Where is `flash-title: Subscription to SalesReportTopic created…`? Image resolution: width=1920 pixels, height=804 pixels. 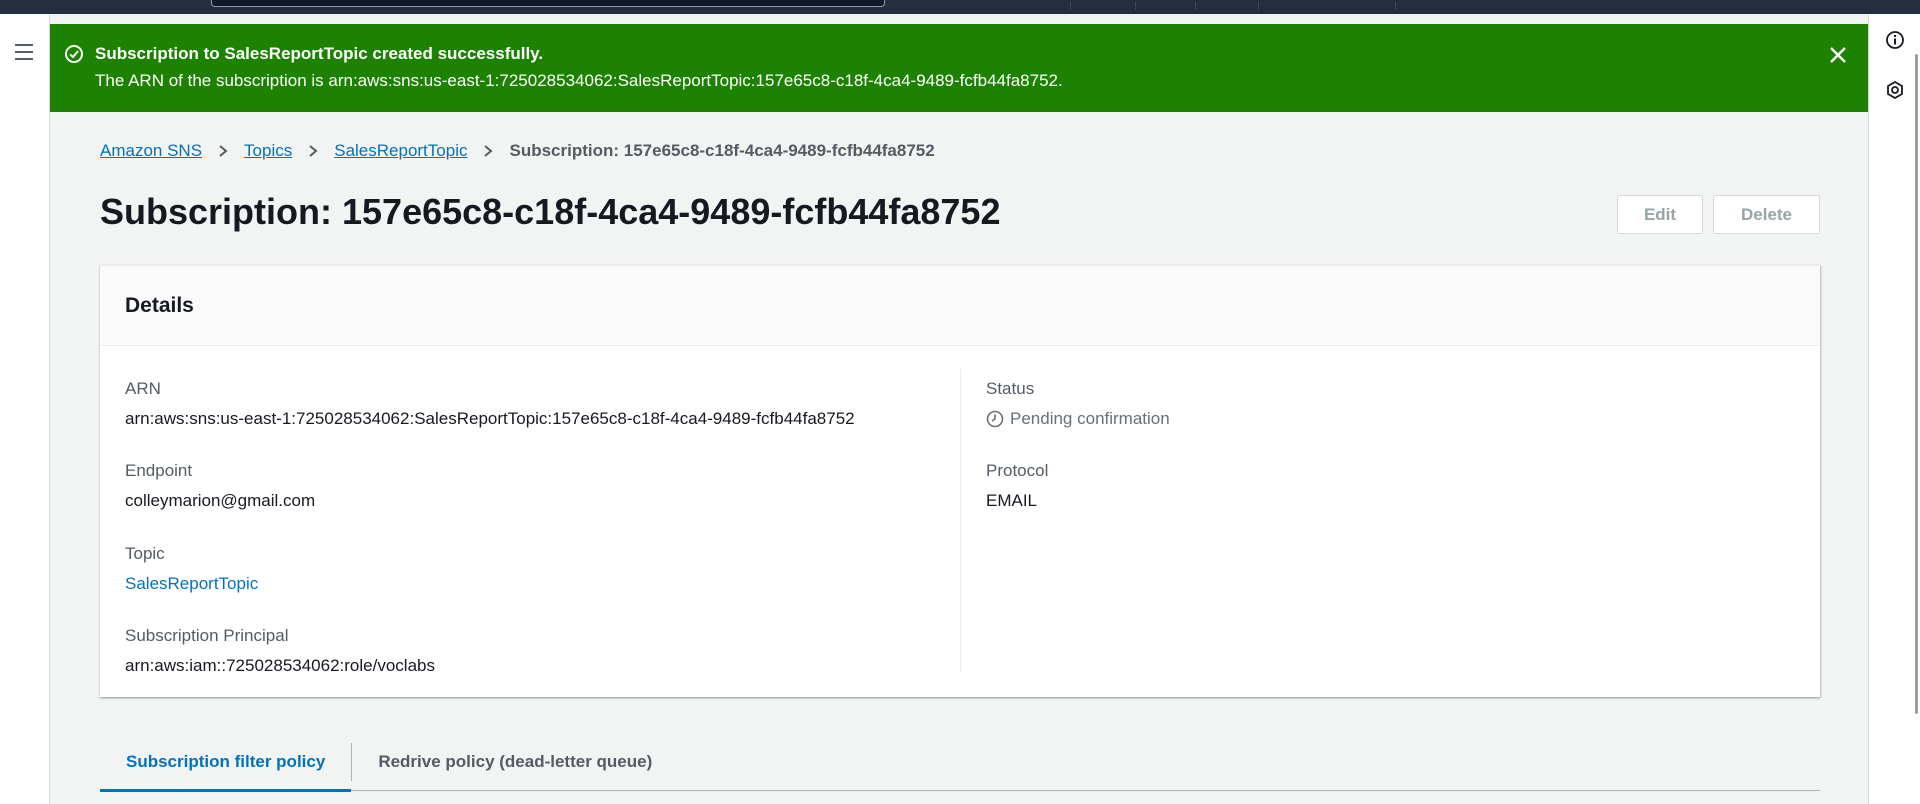 flash-title: Subscription to SalesReportTopic created… is located at coordinates (319, 53).